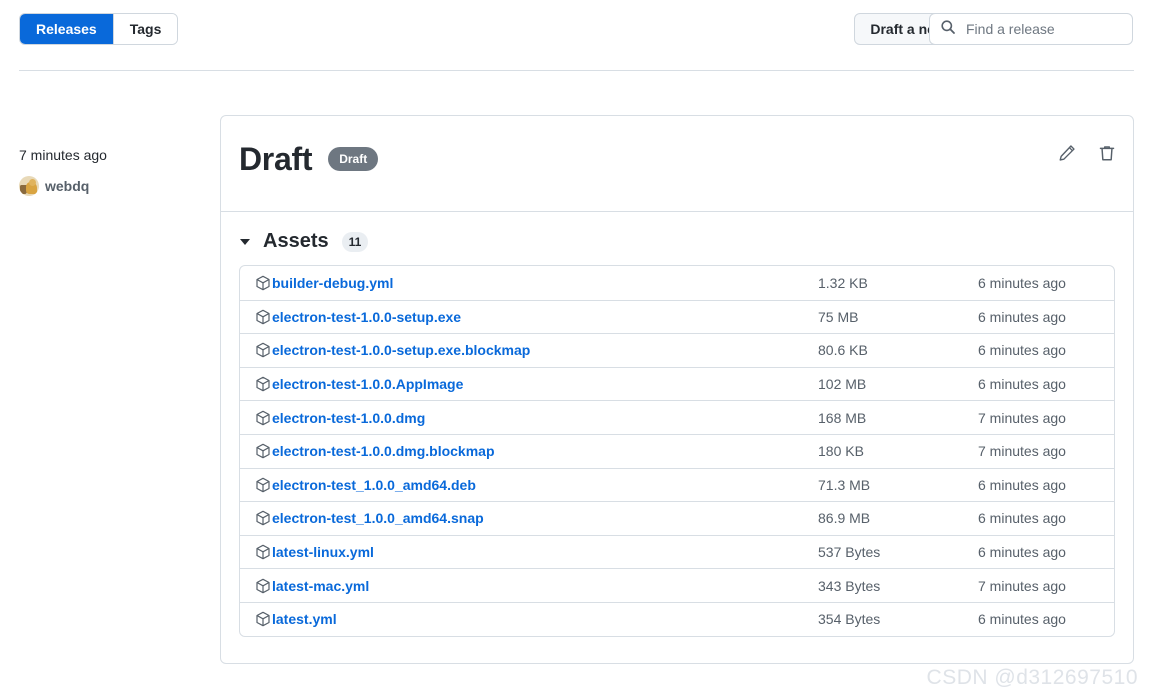 The height and width of the screenshot is (698, 1154). Describe the element at coordinates (109, 170) in the screenshot. I see `release-meta-column: 7 minutes ago webdq` at that location.